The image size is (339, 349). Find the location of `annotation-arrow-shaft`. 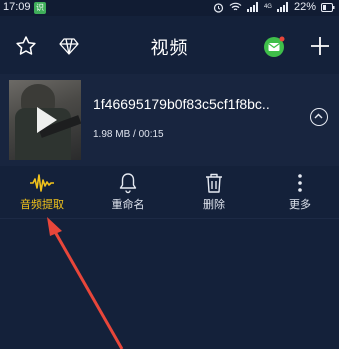

annotation-arrow-shaft is located at coordinates (88, 289).